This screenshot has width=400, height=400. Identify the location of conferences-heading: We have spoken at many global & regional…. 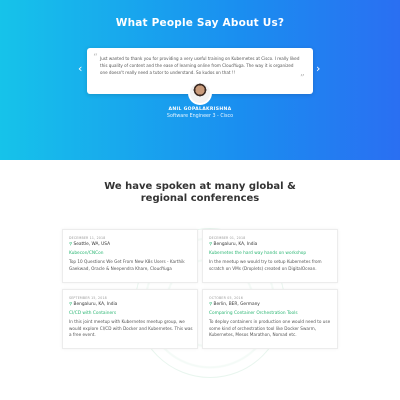
(200, 192).